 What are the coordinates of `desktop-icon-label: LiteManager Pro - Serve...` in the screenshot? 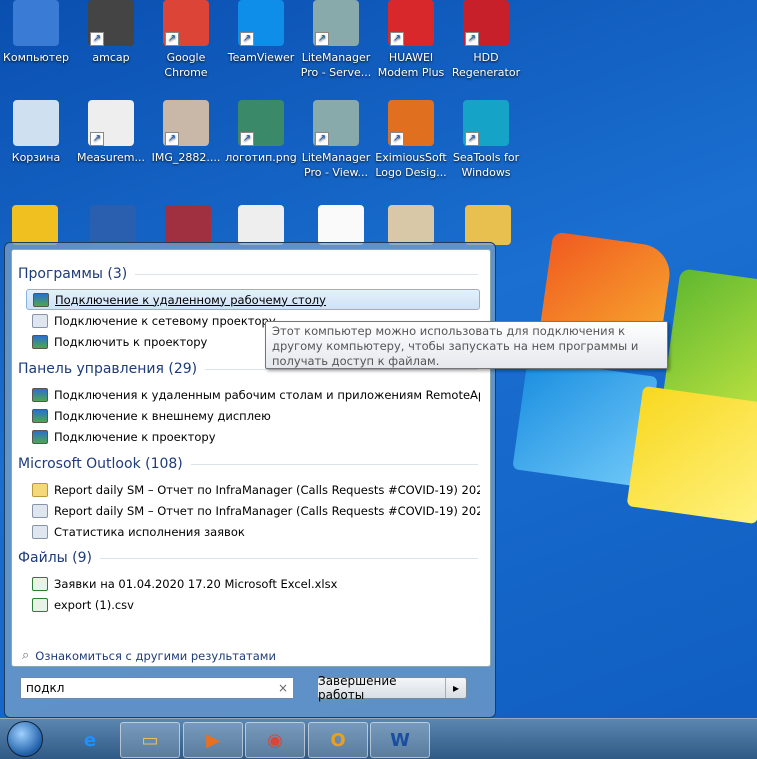 It's located at (336, 65).